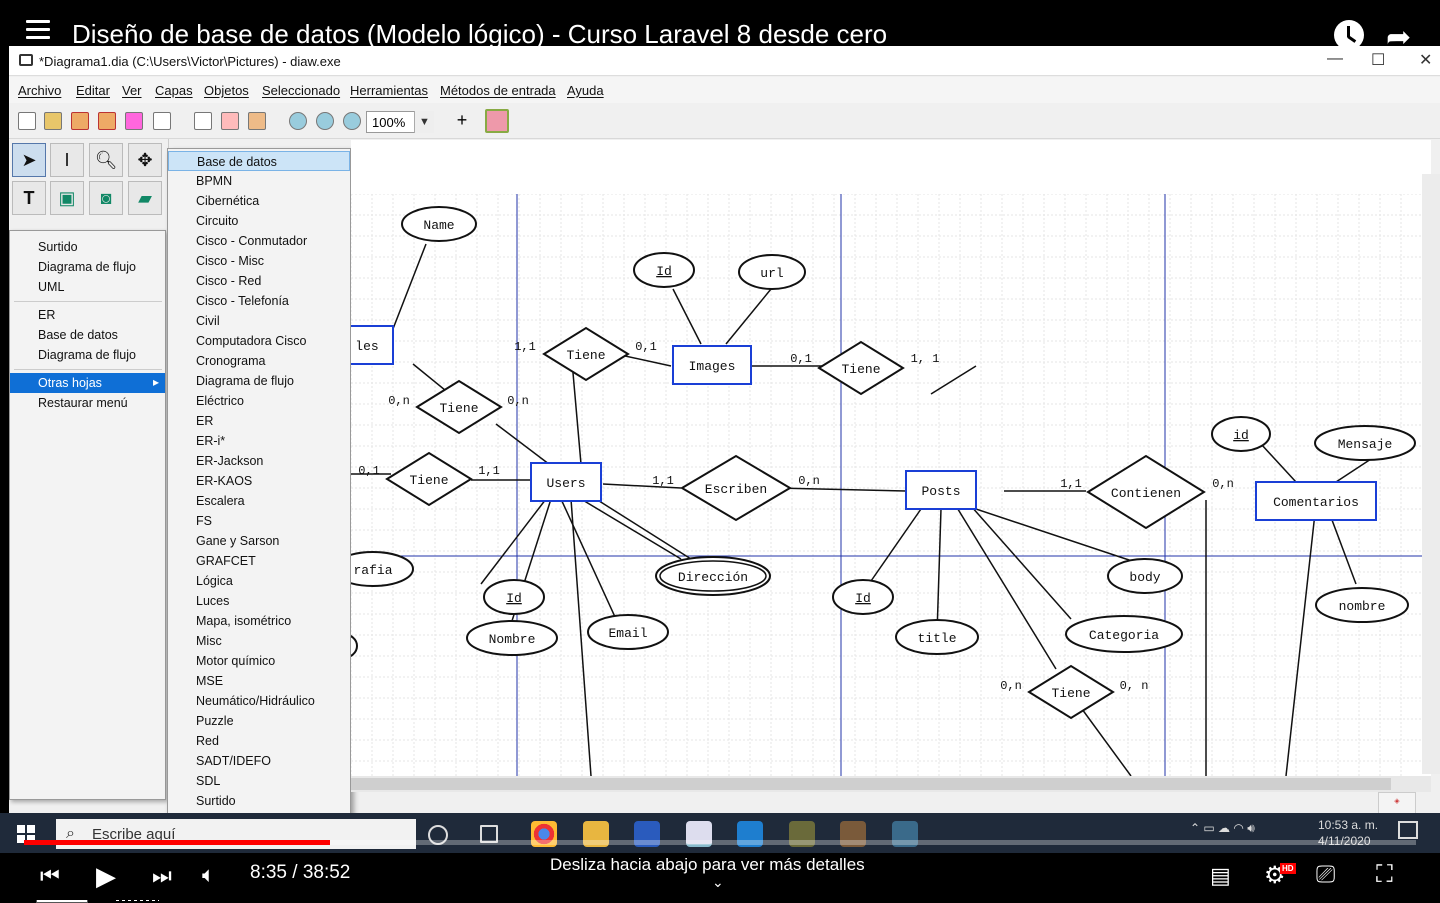 The height and width of the screenshot is (903, 1440). I want to click on other-sheet-item: Cisco - Conmutador, so click(259, 241).